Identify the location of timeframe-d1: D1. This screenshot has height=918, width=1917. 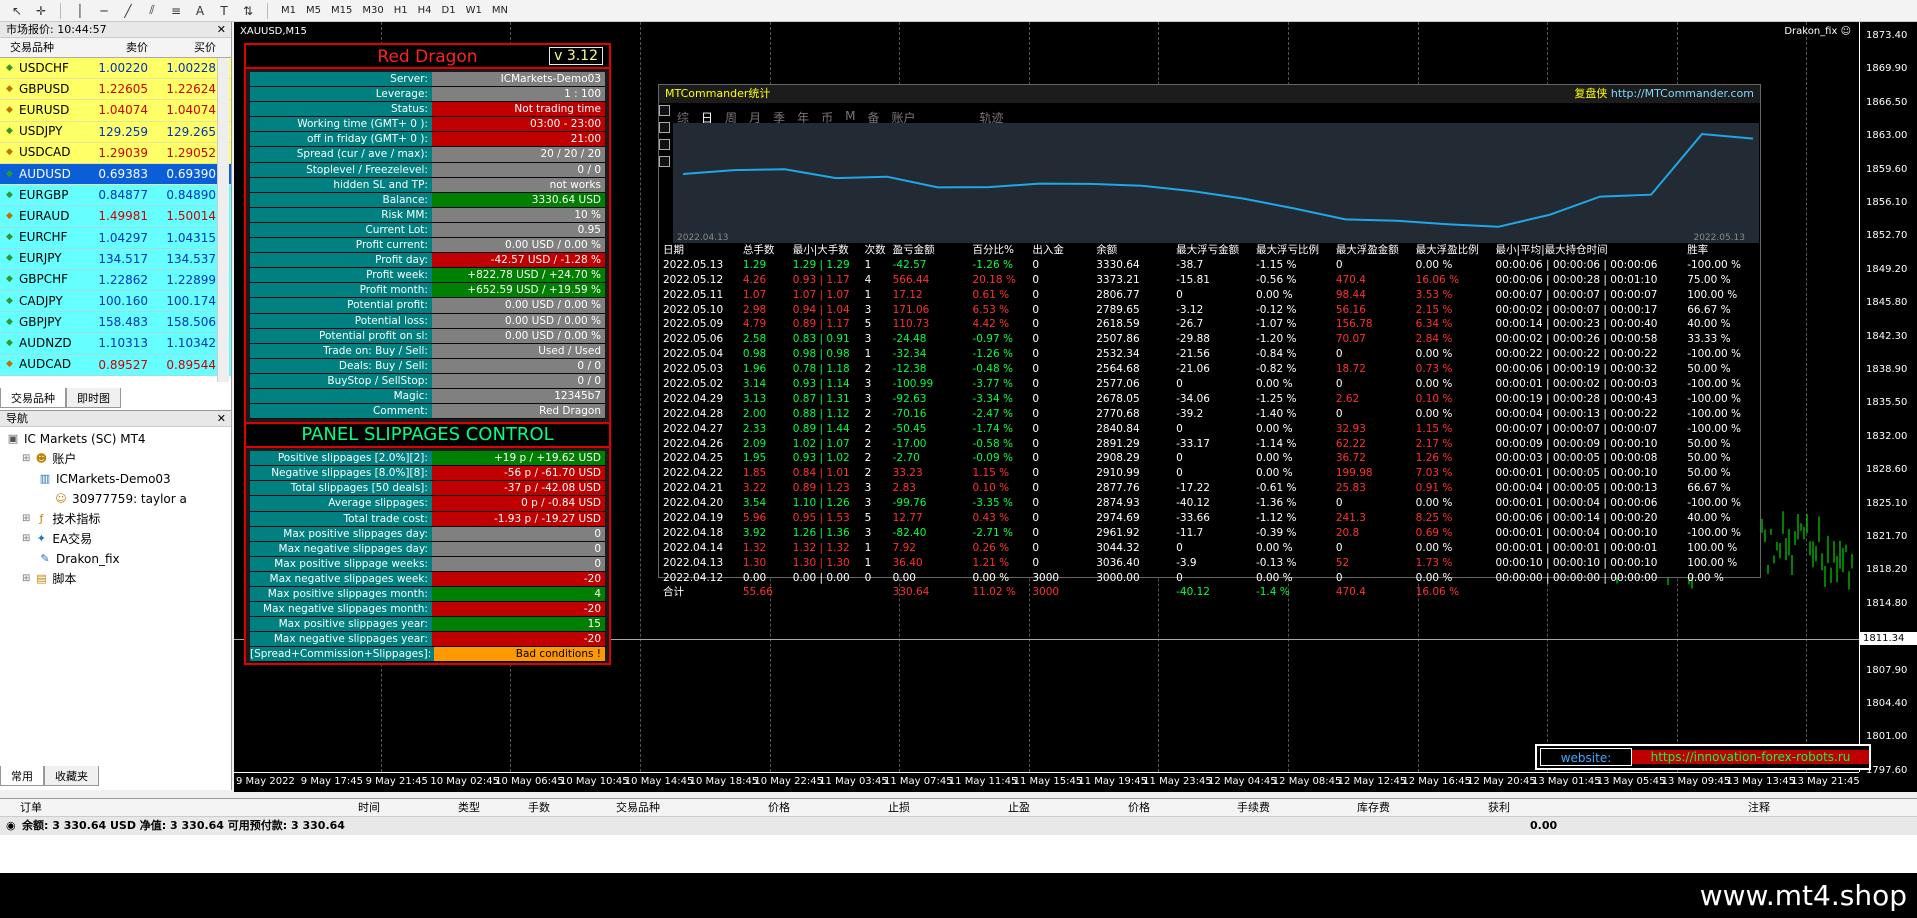
(449, 11).